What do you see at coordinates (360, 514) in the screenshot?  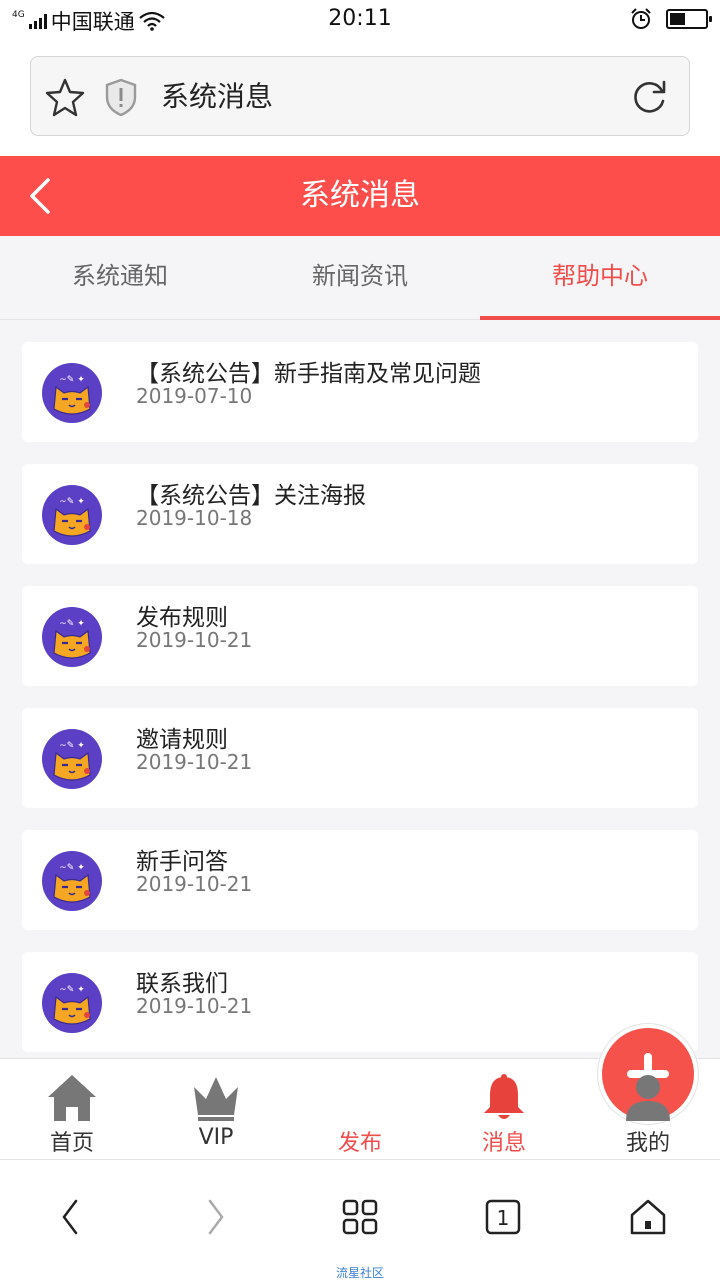 I see `message-item: ~✎ ✦ 【系统公告】关注海报 2019-10-18` at bounding box center [360, 514].